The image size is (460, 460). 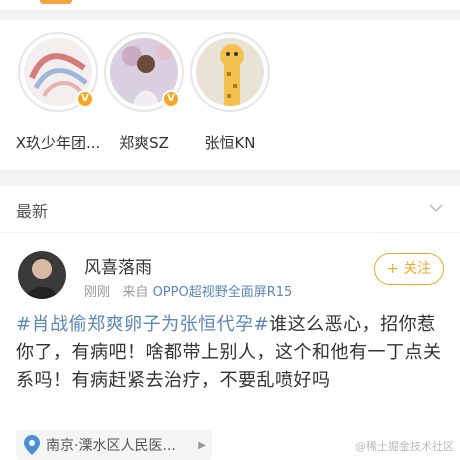 What do you see at coordinates (230, 209) in the screenshot?
I see `section-header: 最新` at bounding box center [230, 209].